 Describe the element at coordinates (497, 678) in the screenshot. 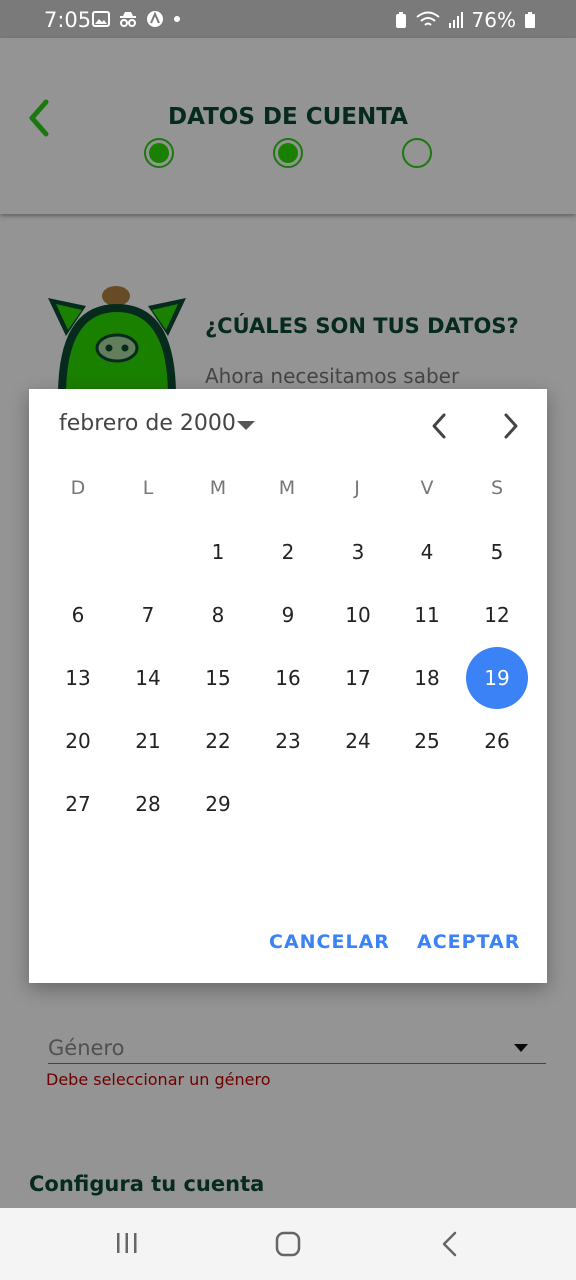

I see `selected-calendar-day: 19` at that location.